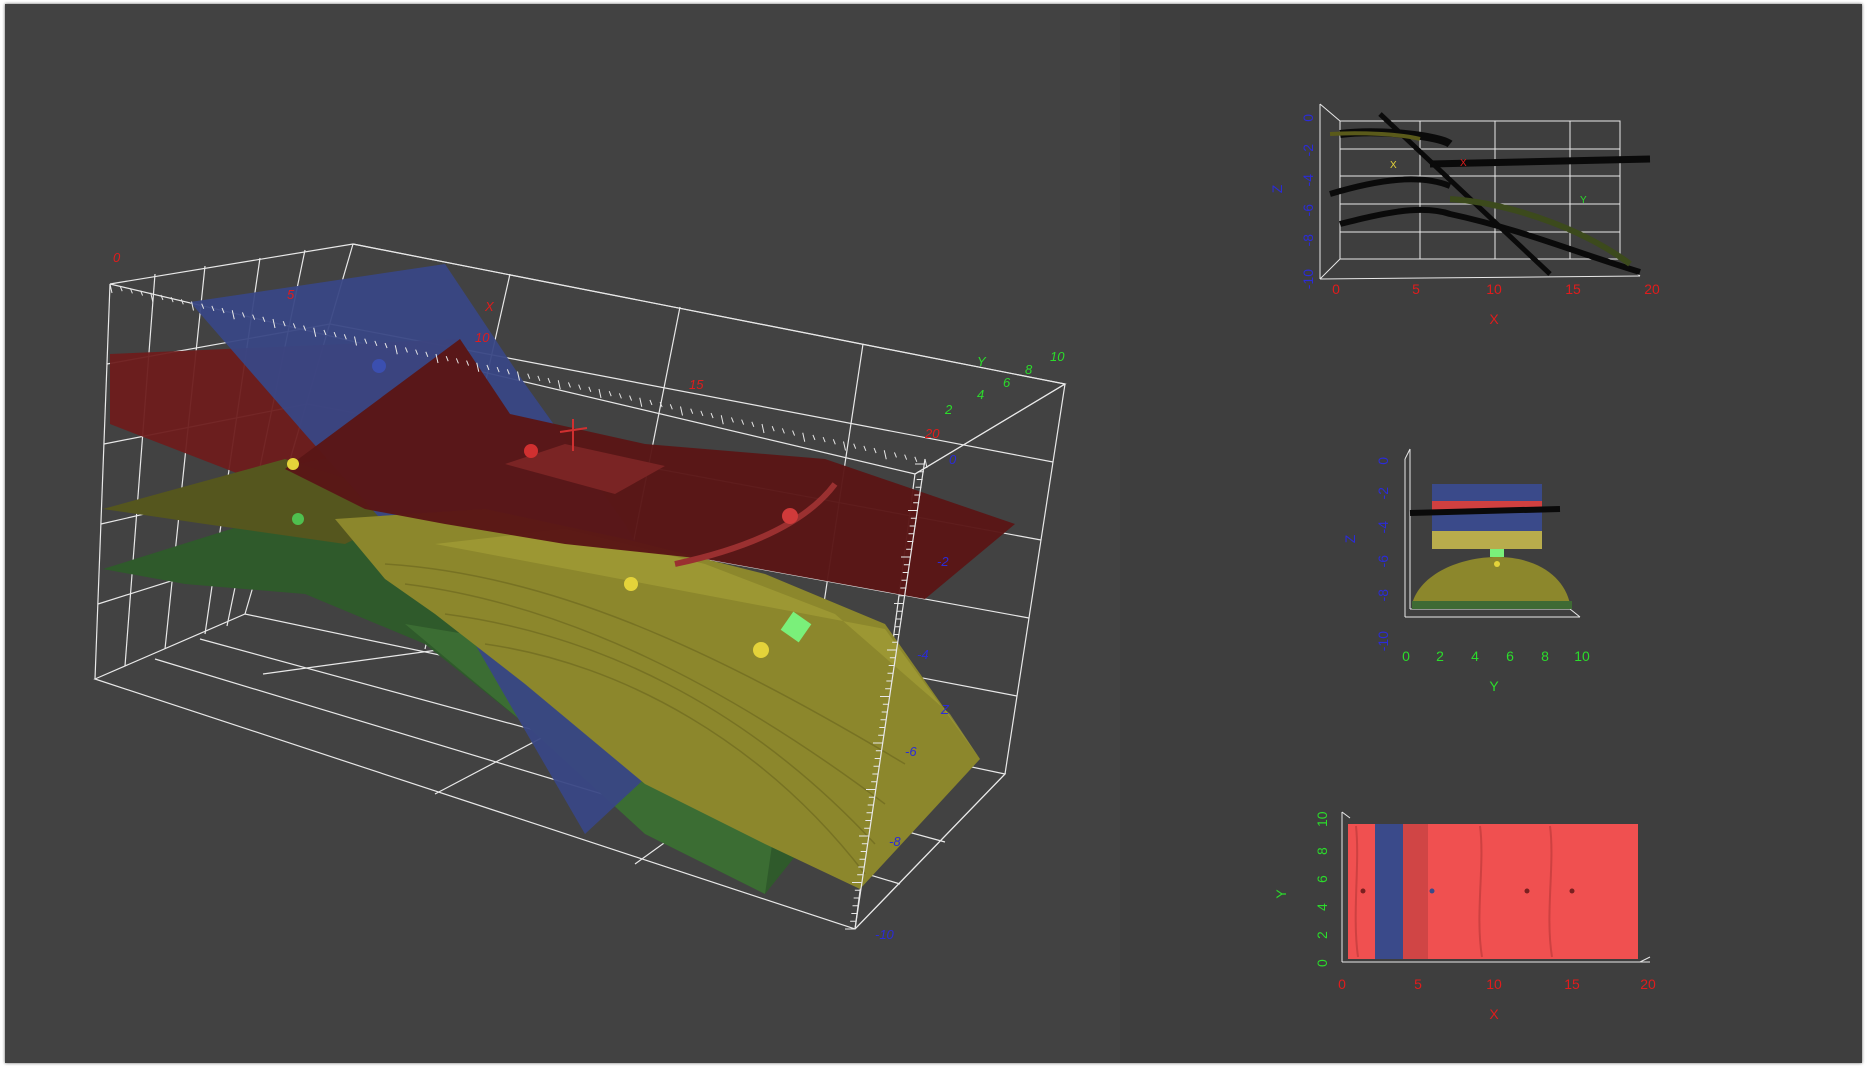 This screenshot has height=1070, width=1869. What do you see at coordinates (1491, 919) in the screenshot?
I see `xy-view: 0 5 10 15 20 X 0 2 4 6 8 10 Y` at bounding box center [1491, 919].